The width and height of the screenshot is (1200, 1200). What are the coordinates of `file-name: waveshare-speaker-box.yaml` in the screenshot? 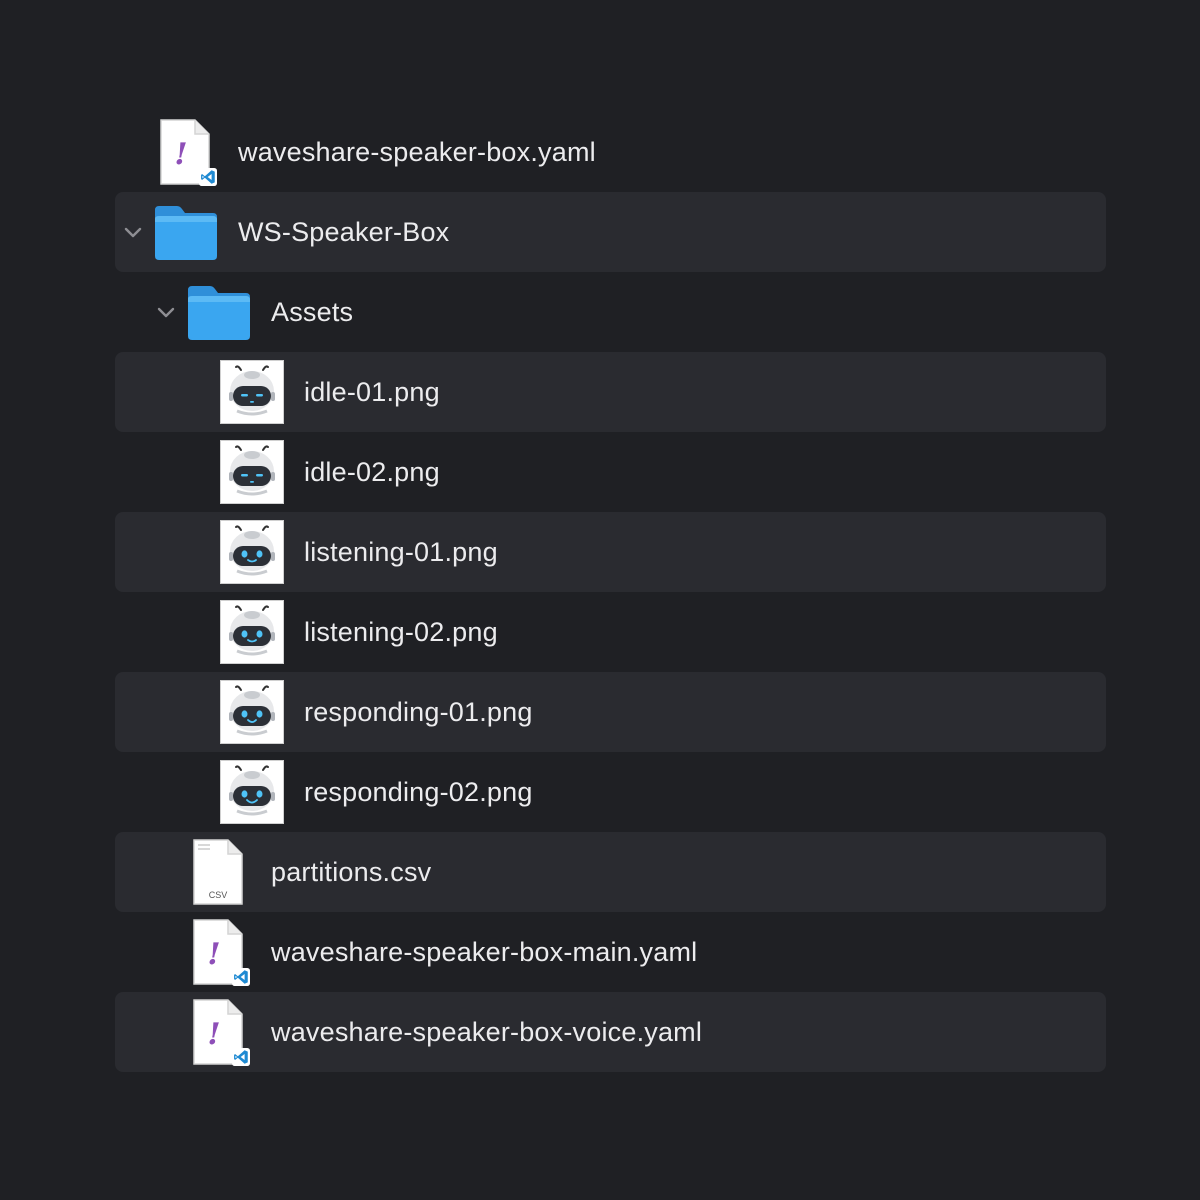 It's located at (417, 152).